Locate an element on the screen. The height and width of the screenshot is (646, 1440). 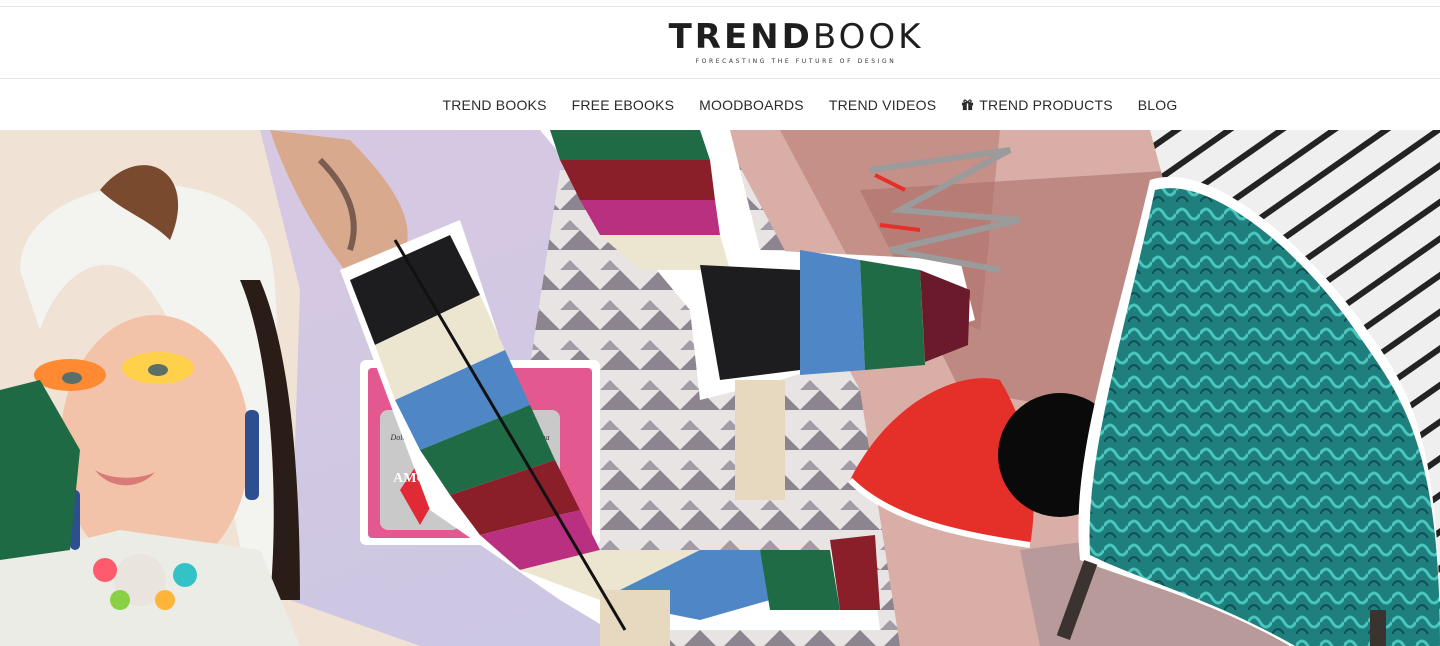
nav-item-trend-videos: TREND VIDEOS is located at coordinates (882, 104).